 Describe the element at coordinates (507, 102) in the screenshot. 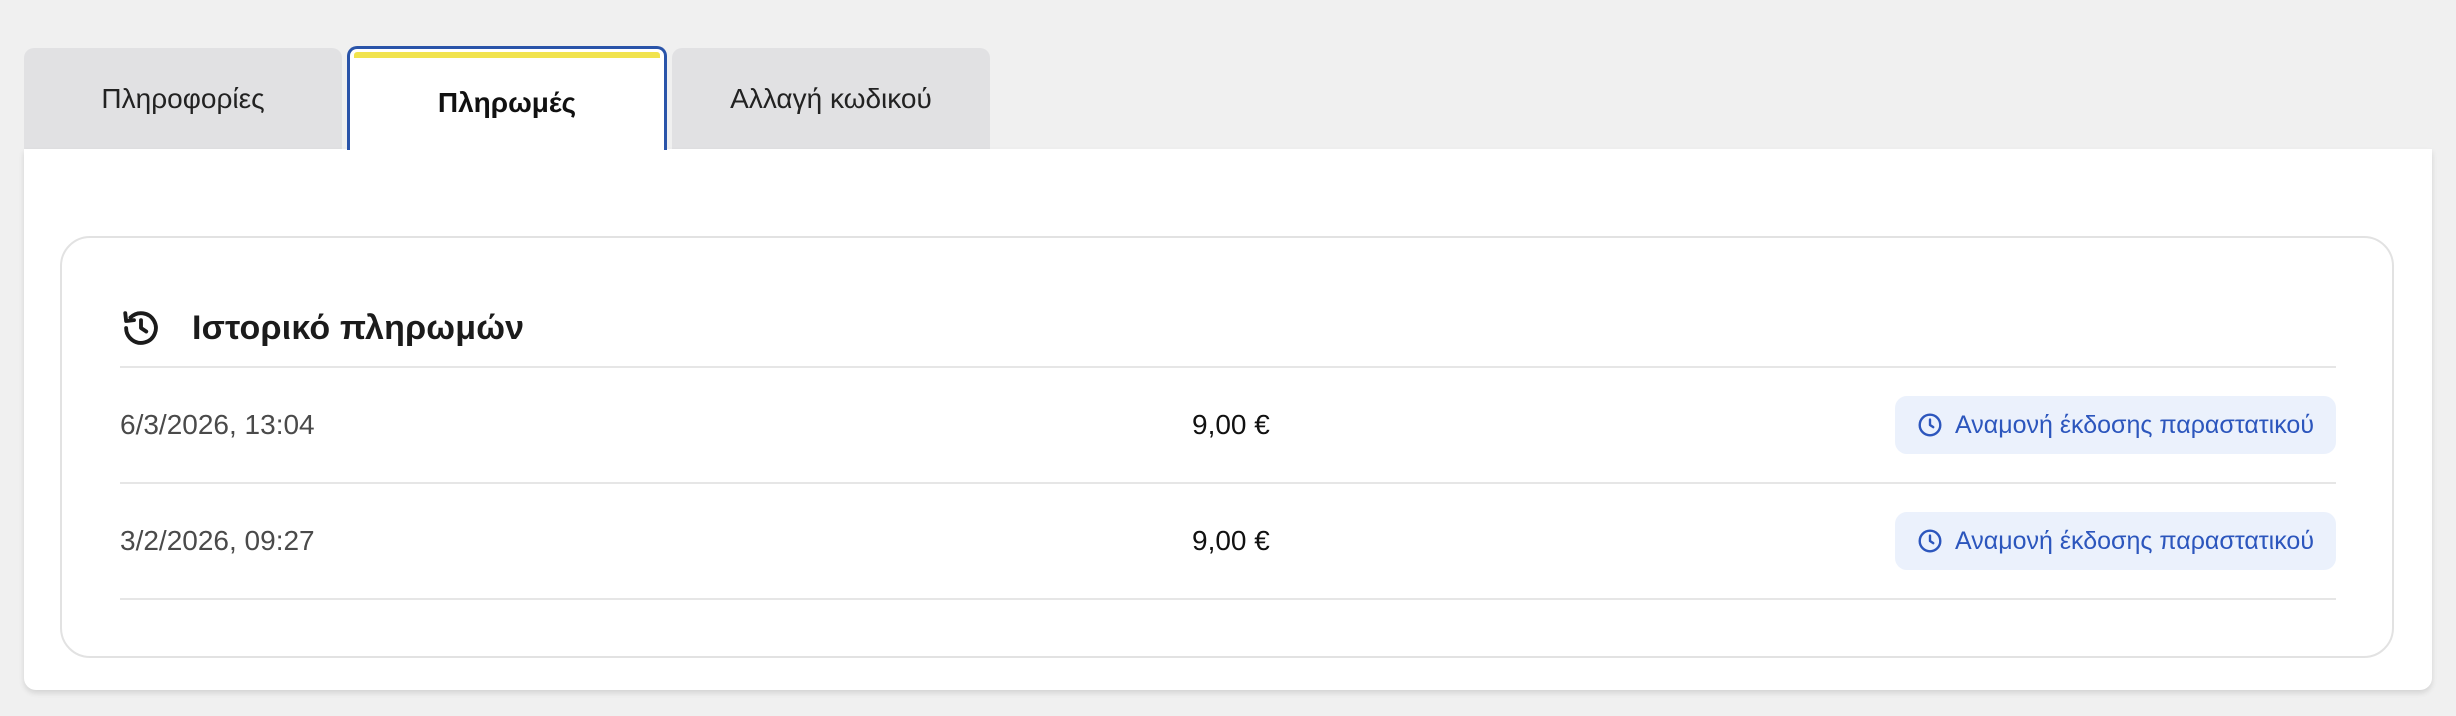

I see `tab-label: Πληρωμές` at that location.